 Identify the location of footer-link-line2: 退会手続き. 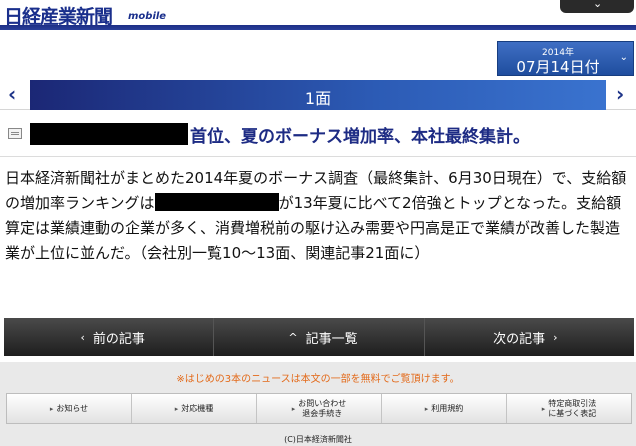
(322, 413).